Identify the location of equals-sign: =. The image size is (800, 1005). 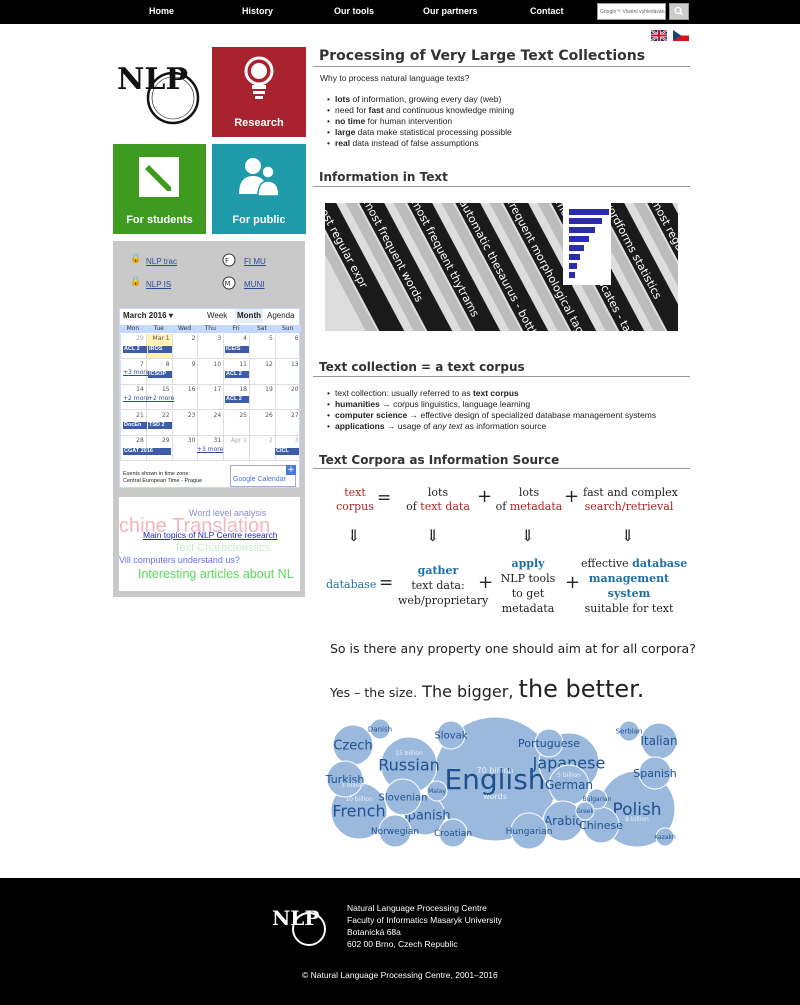
(386, 583).